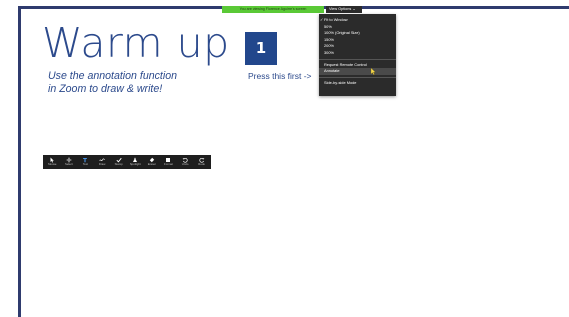 This screenshot has height=317, width=569. What do you see at coordinates (322, 19) in the screenshot?
I see `checkmark-icon: ✓` at bounding box center [322, 19].